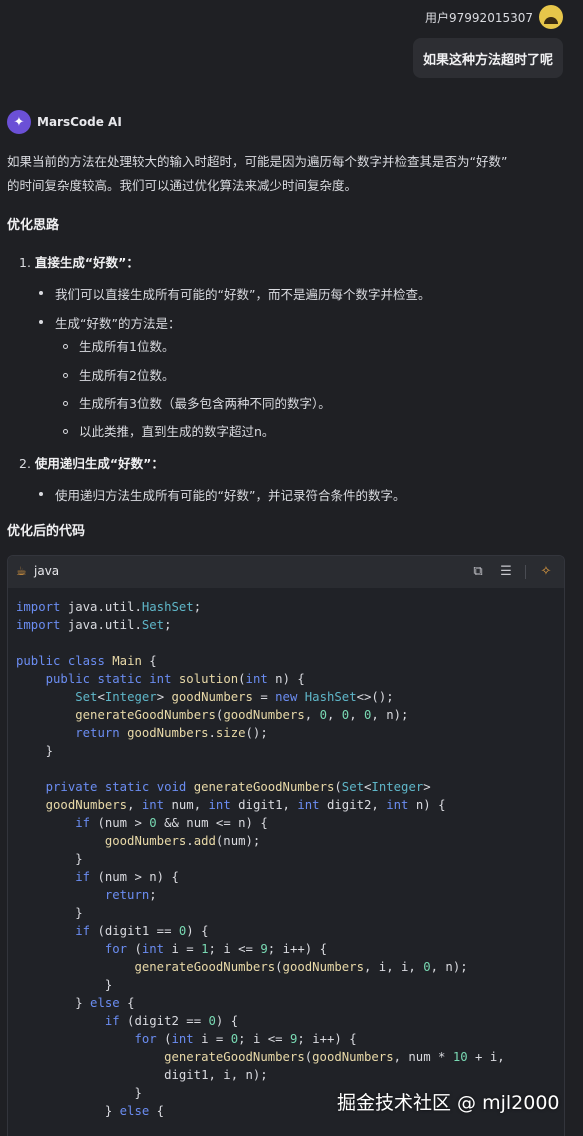  Describe the element at coordinates (551, 17) in the screenshot. I see `user-avatar` at that location.